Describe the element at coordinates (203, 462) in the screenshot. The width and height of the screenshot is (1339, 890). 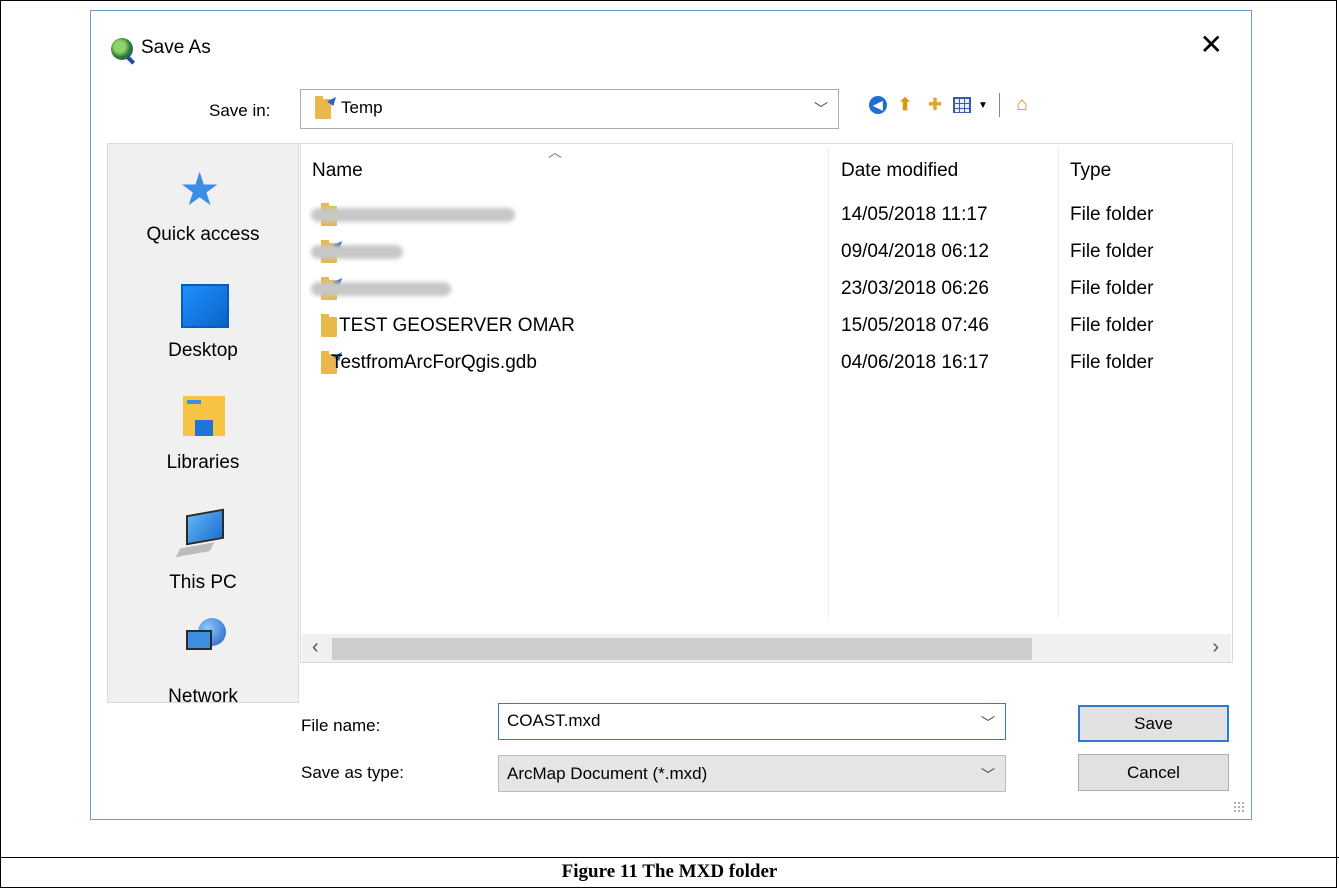
I see `place-label: Libraries` at that location.